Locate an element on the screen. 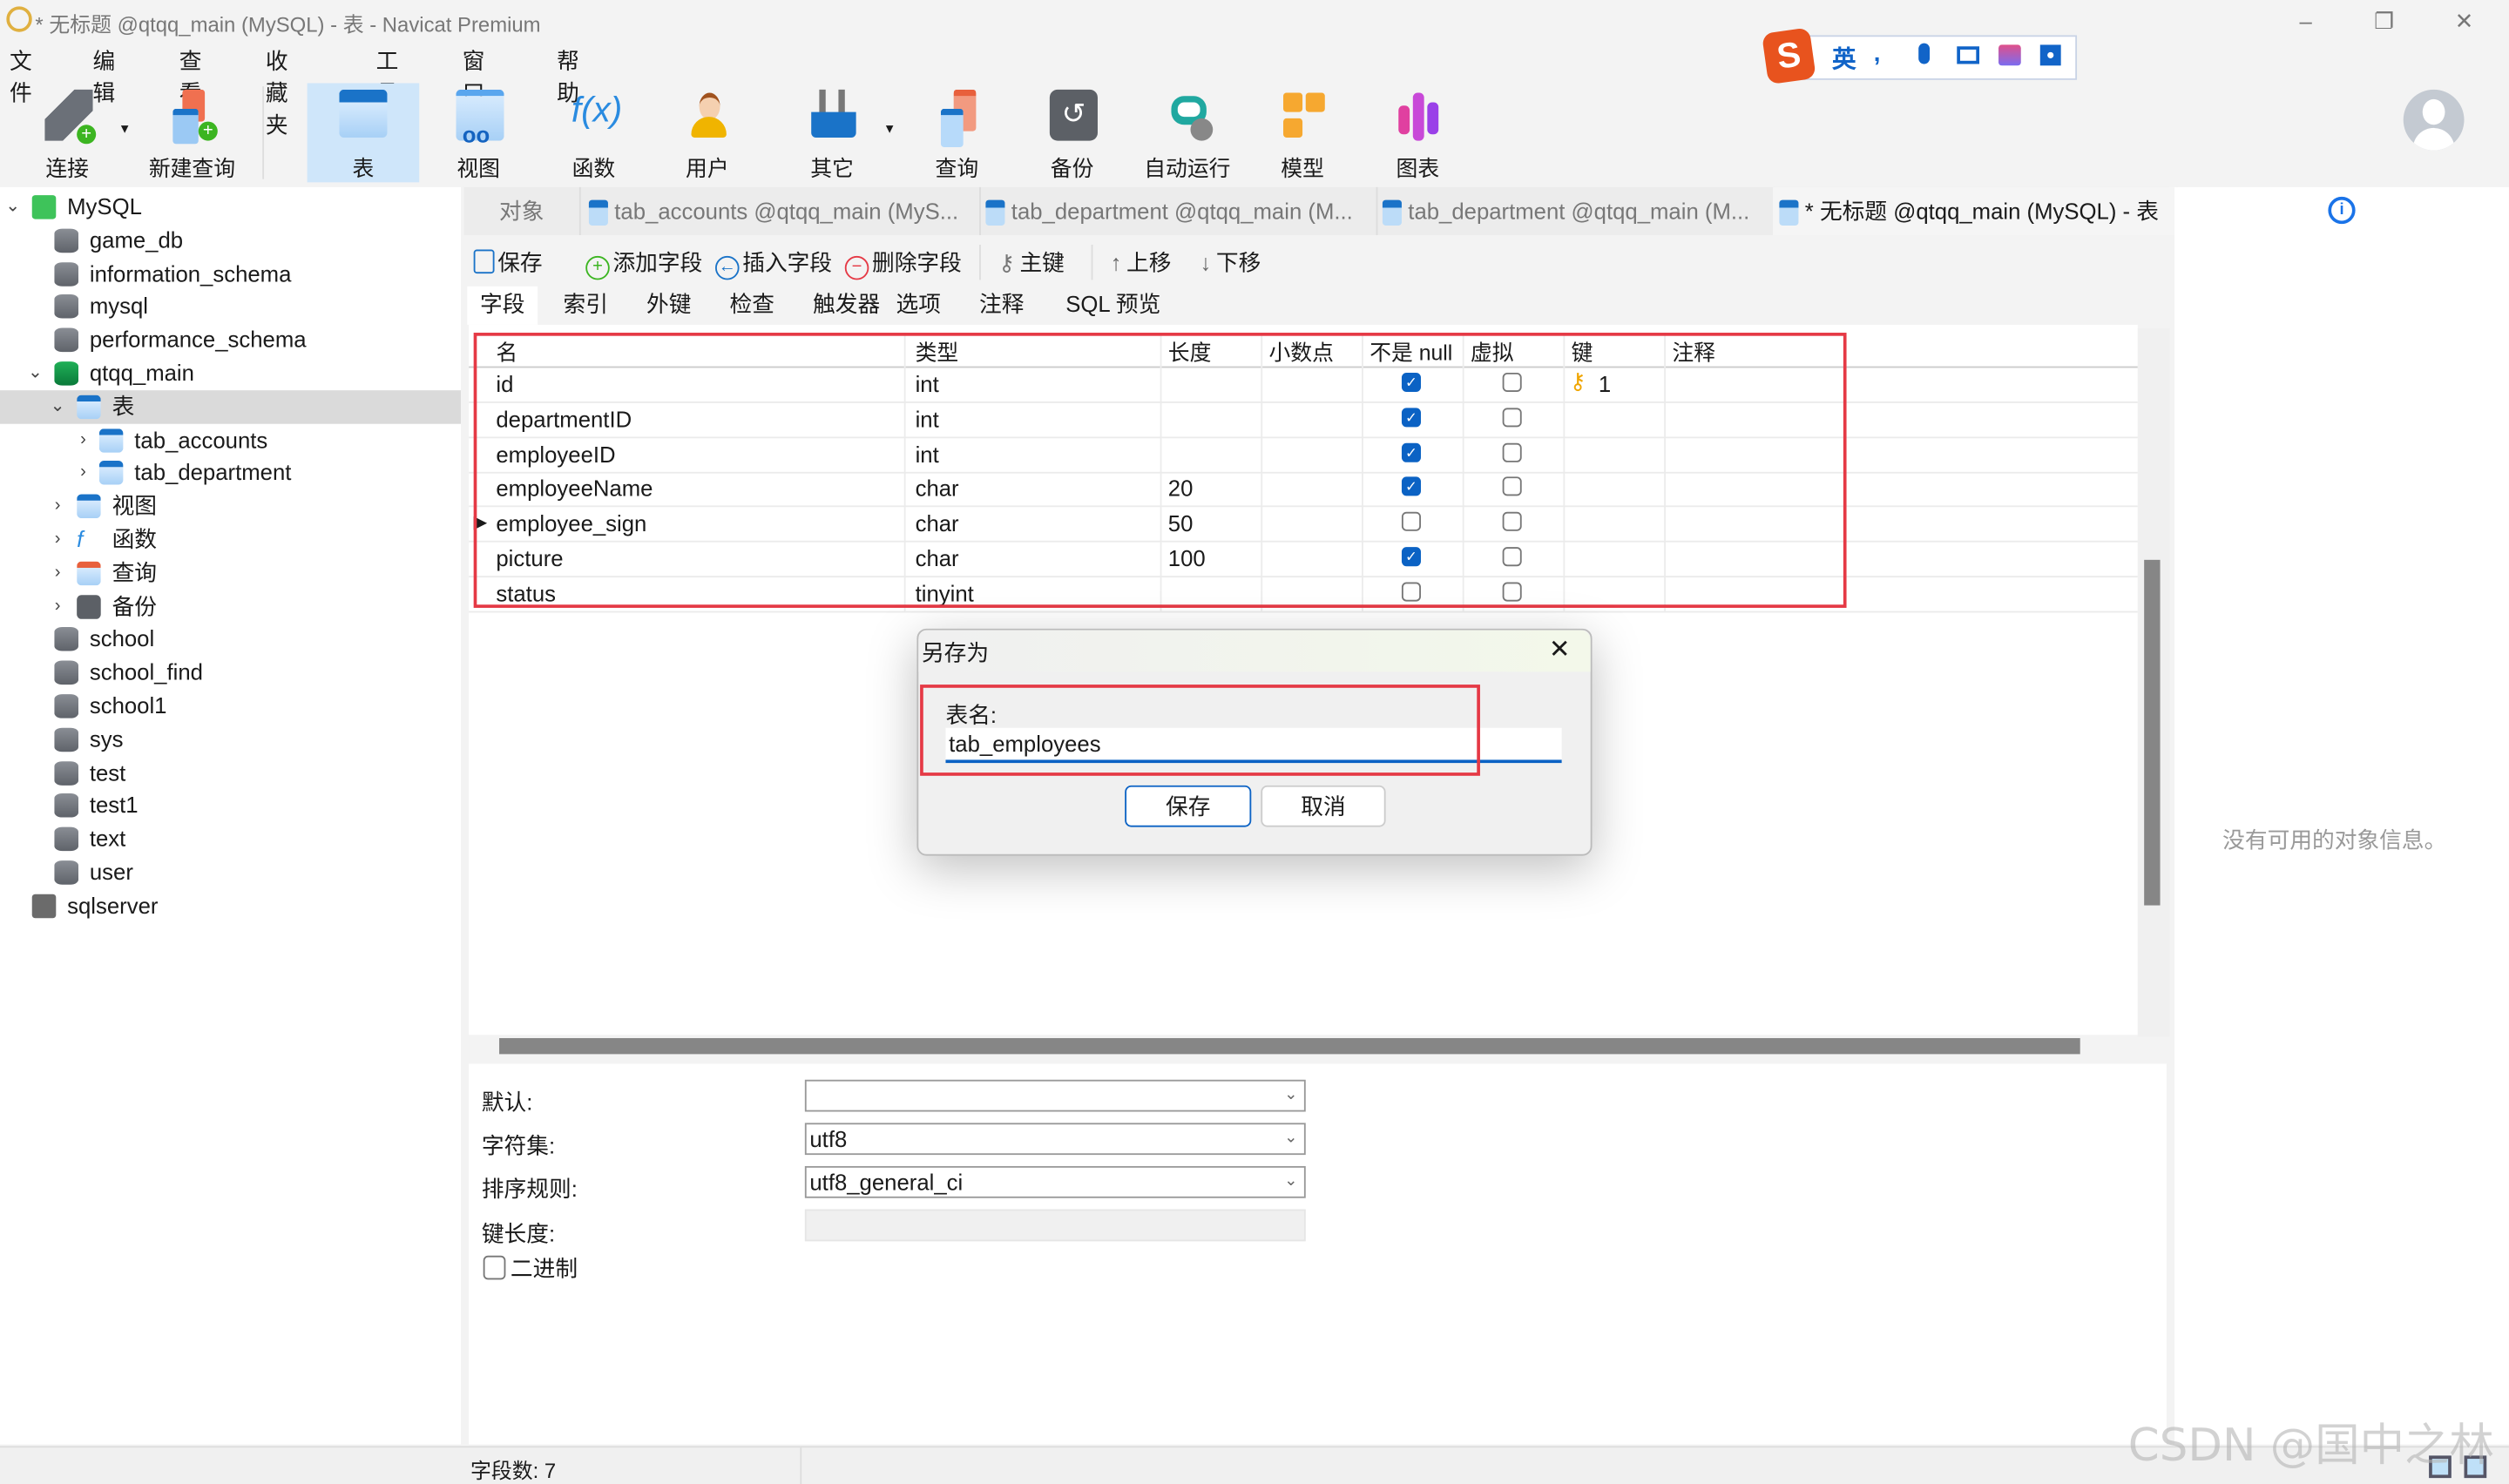 The image size is (2509, 1484). insert-field-button: ← 插入字段 is located at coordinates (773, 263).